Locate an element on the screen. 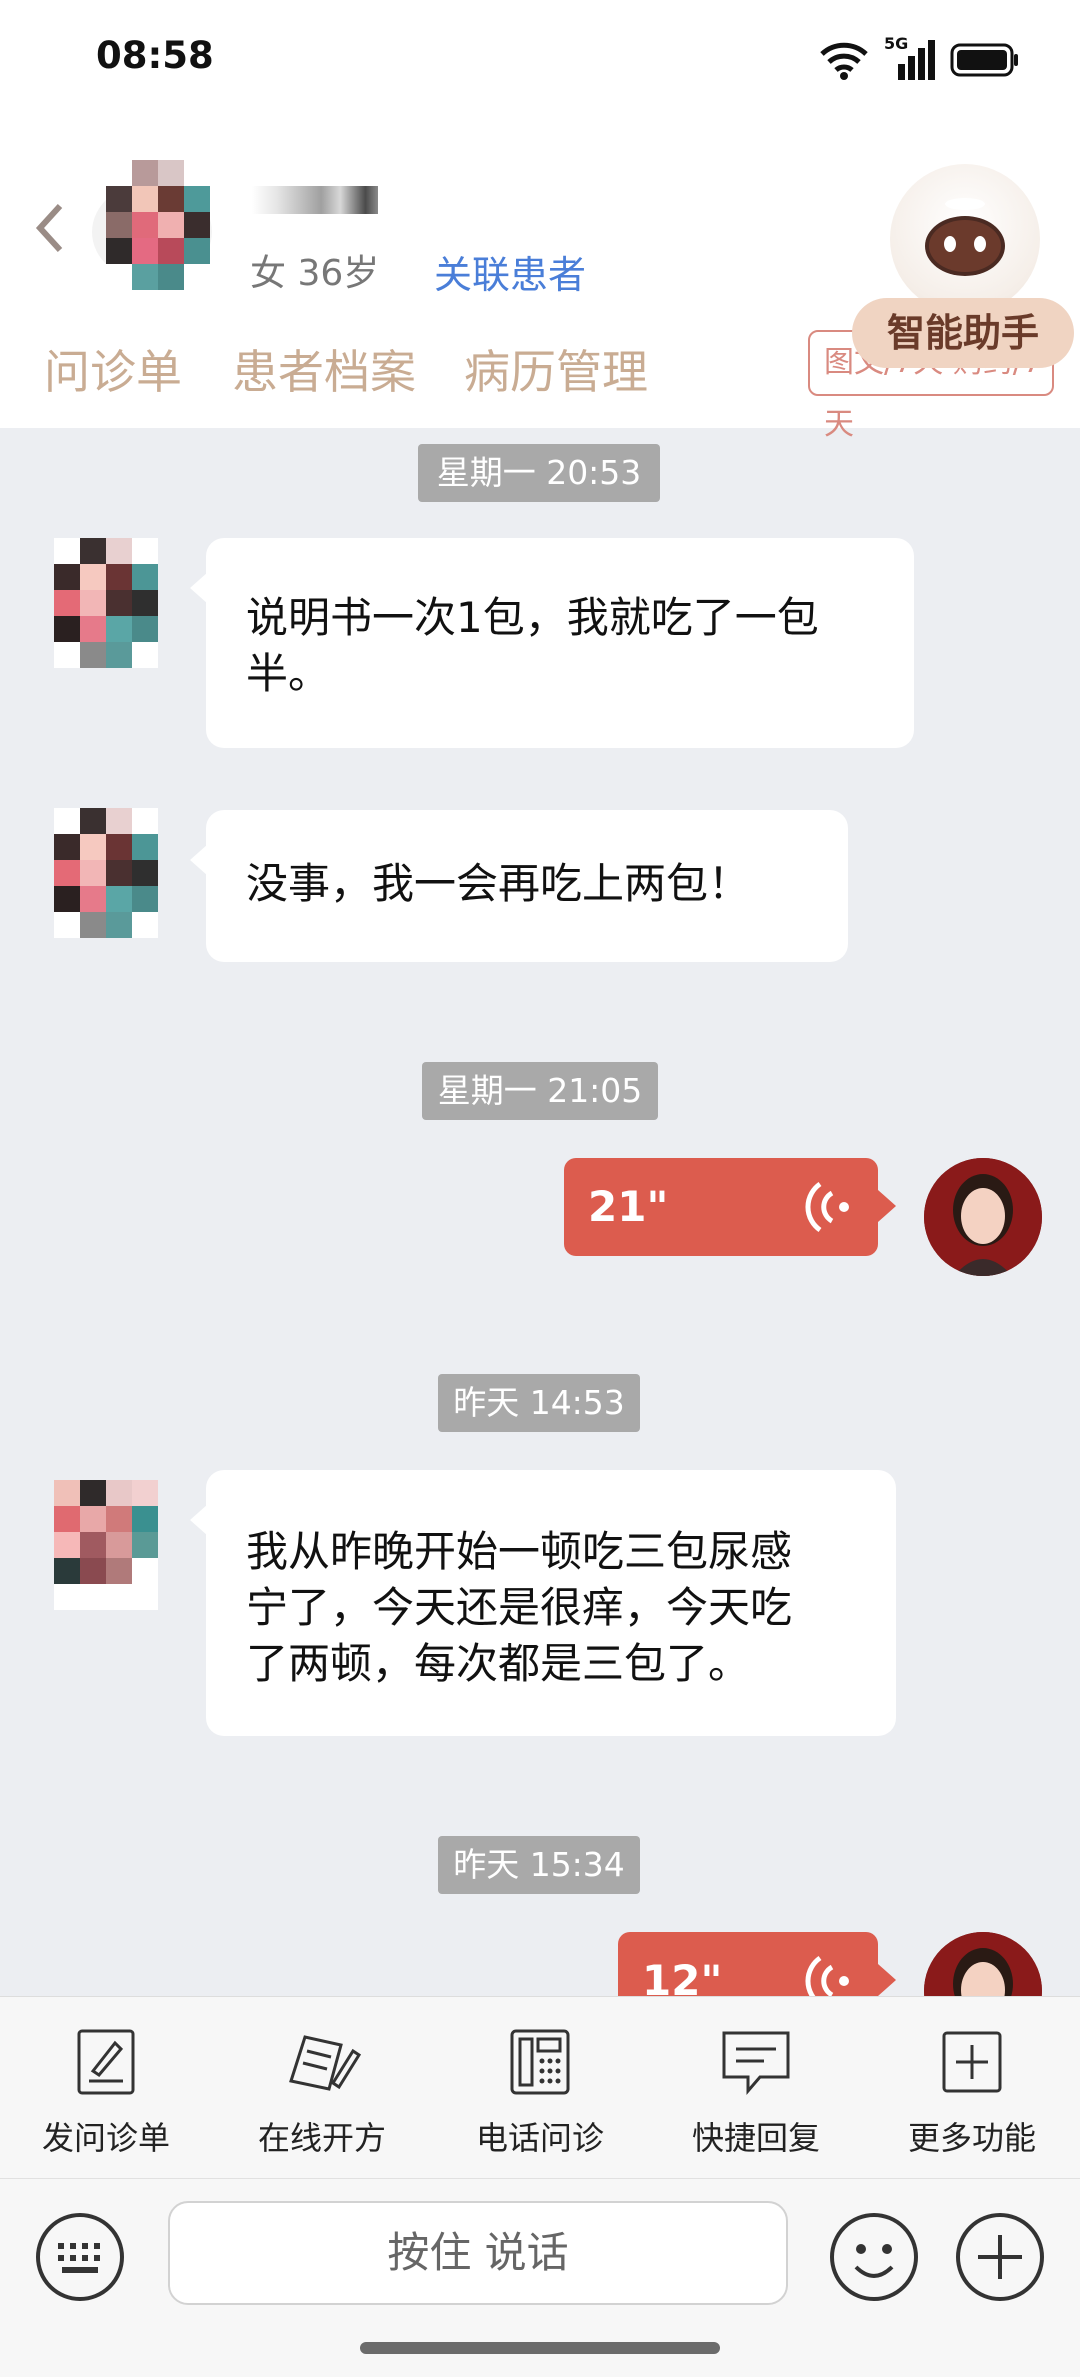 This screenshot has height=2377, width=1080. tool-label: 快捷回复 is located at coordinates (755, 2138).